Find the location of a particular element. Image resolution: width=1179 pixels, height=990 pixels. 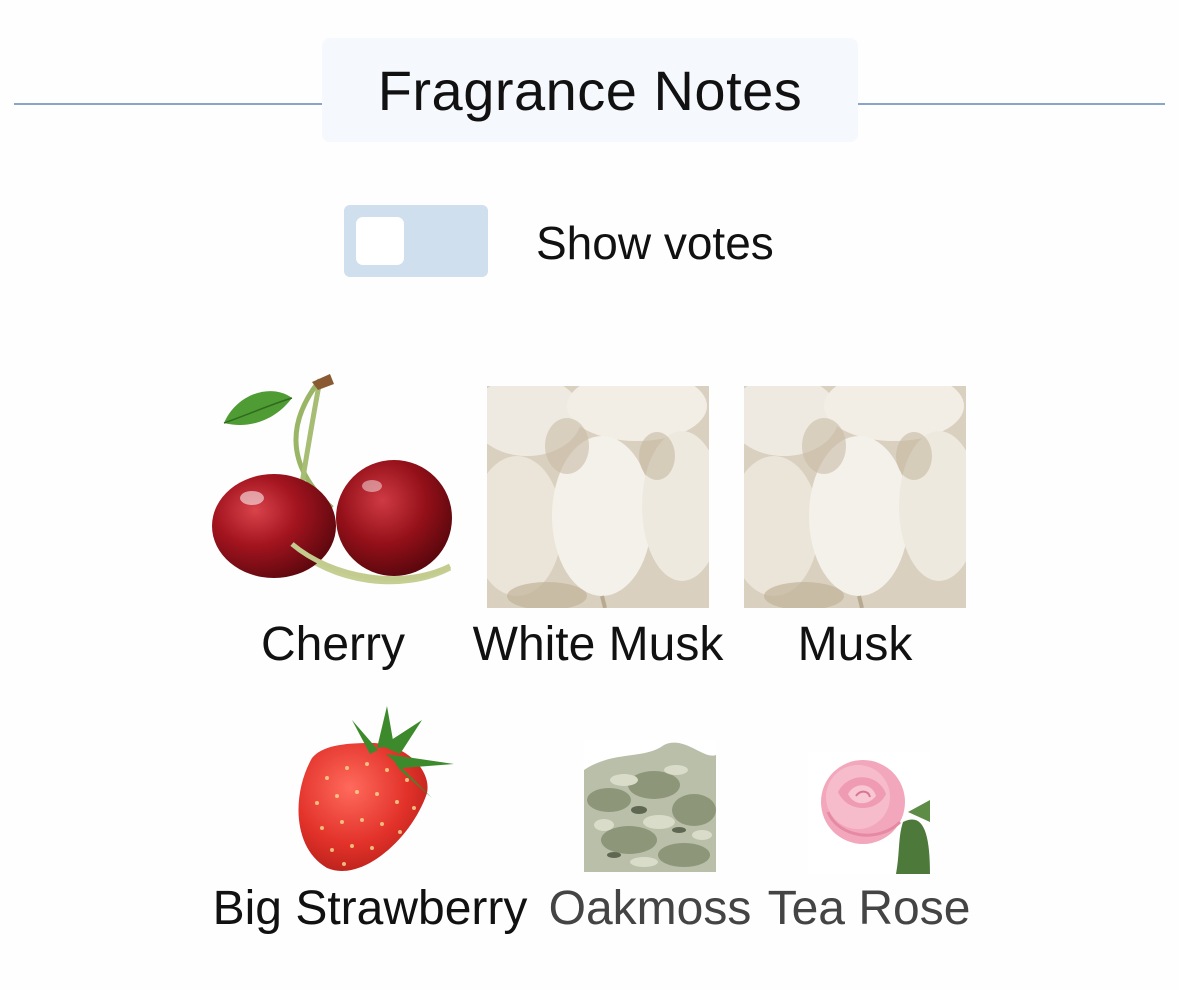

header-rule-left is located at coordinates (168, 104).